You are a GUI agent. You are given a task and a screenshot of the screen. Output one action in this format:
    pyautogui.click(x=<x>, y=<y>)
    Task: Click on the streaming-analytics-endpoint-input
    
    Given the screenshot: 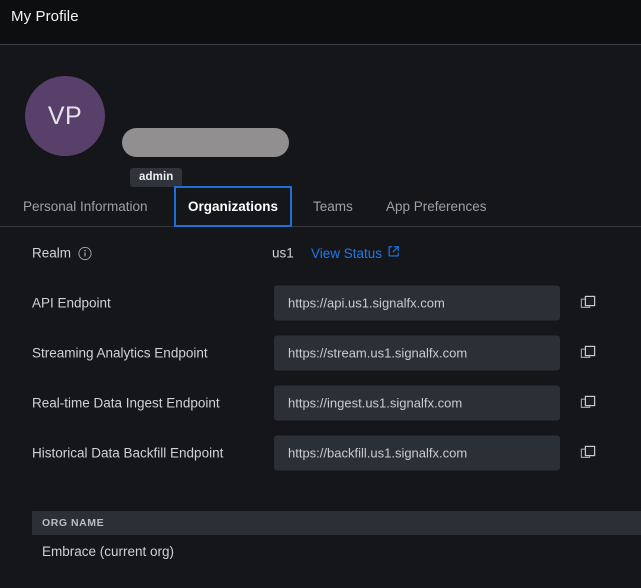 What is the action you would take?
    pyautogui.click(x=417, y=353)
    